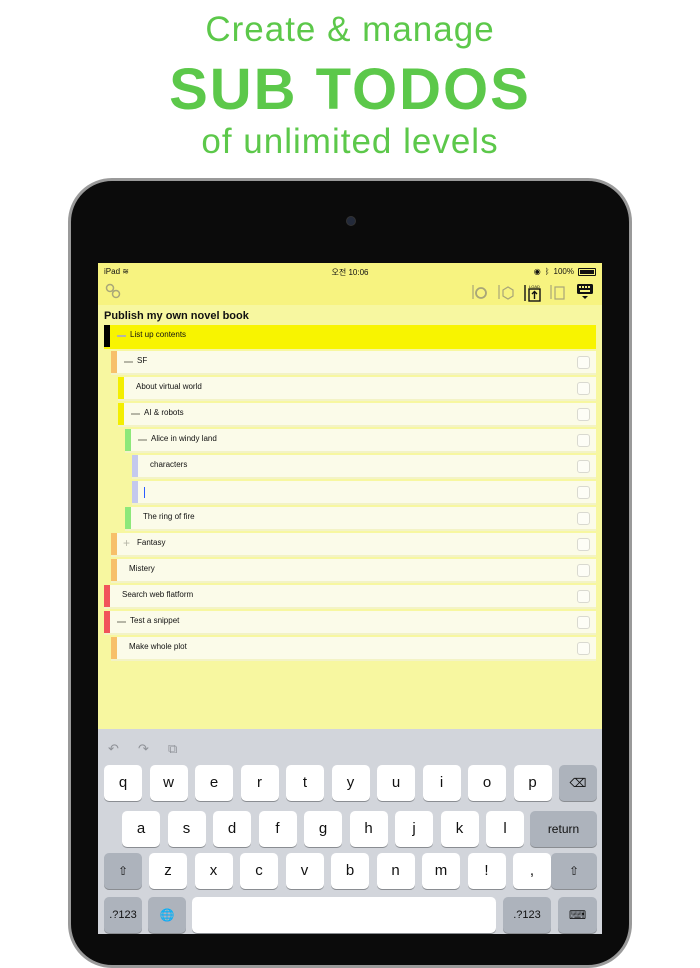  I want to click on todo-row: Alice in windy land, so click(360, 441).